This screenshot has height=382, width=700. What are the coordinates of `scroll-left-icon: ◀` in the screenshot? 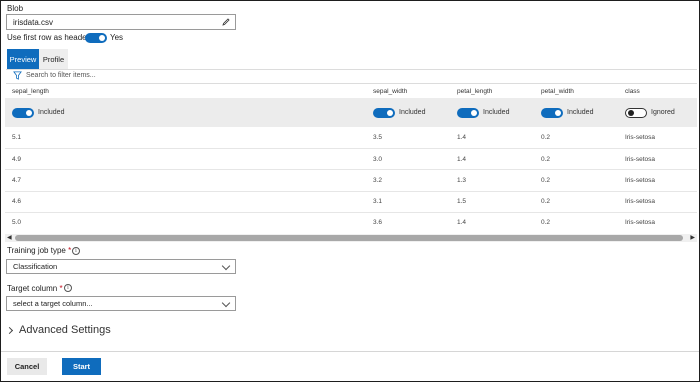 It's located at (9, 238).